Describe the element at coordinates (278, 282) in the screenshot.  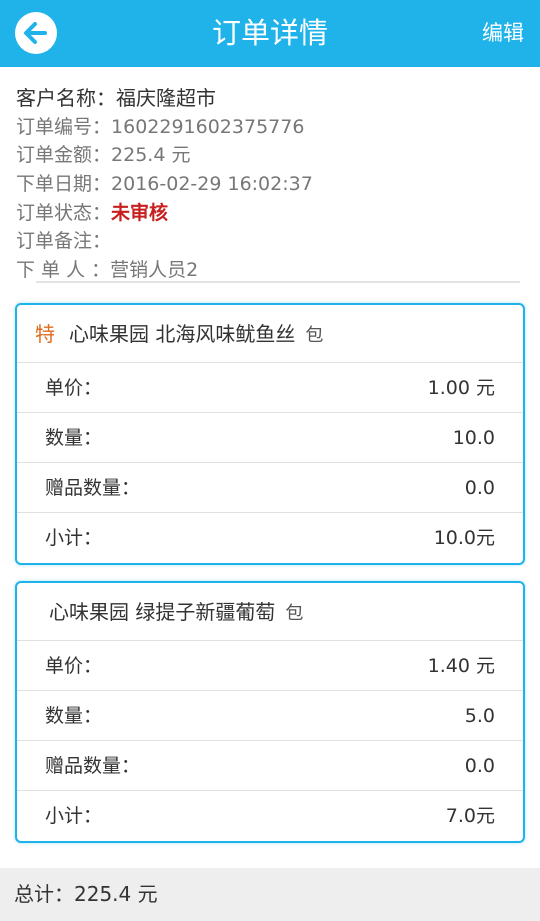
I see `info-divider` at that location.